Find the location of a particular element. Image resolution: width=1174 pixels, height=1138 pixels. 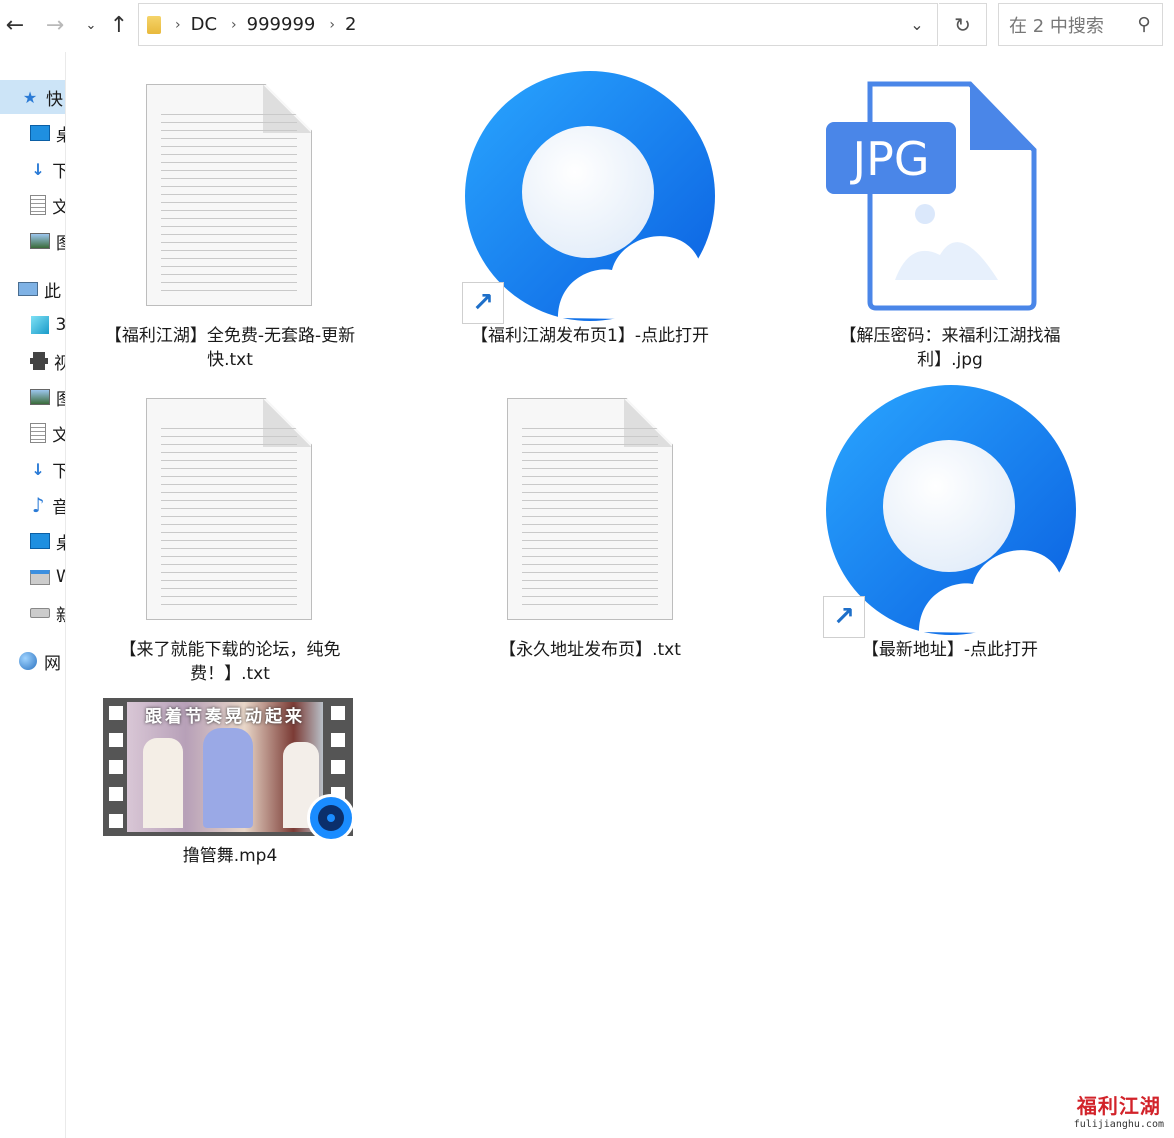

file-name: 【解压密码：来福利江湖找福利】.jpg is located at coordinates (950, 348).